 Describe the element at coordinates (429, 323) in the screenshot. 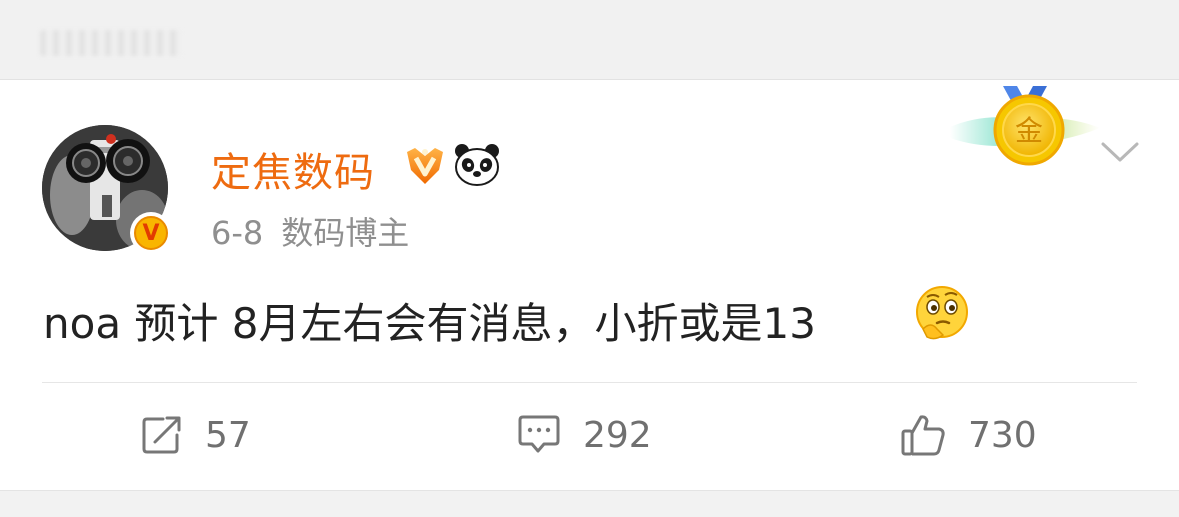

I see `post-body: noa 预计 8月左右会有消息，小折或是13` at that location.